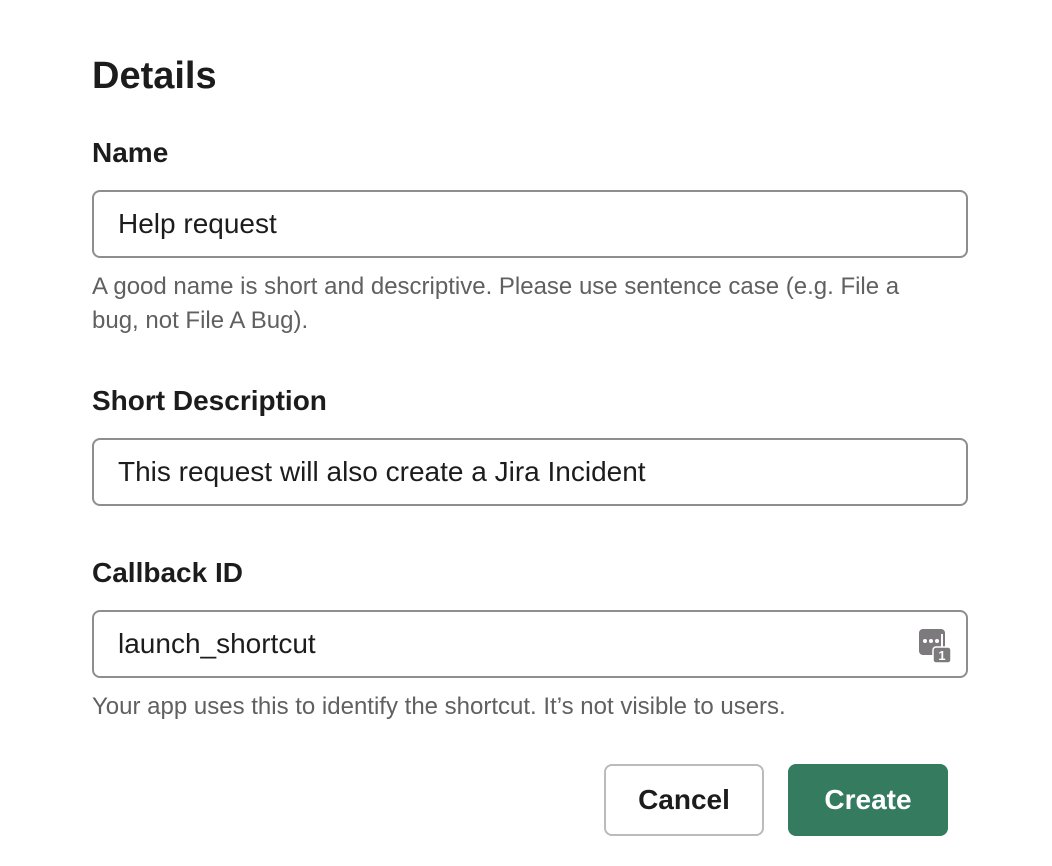 The width and height of the screenshot is (1052, 866). What do you see at coordinates (684, 800) in the screenshot?
I see `cancel-button: Cancel` at bounding box center [684, 800].